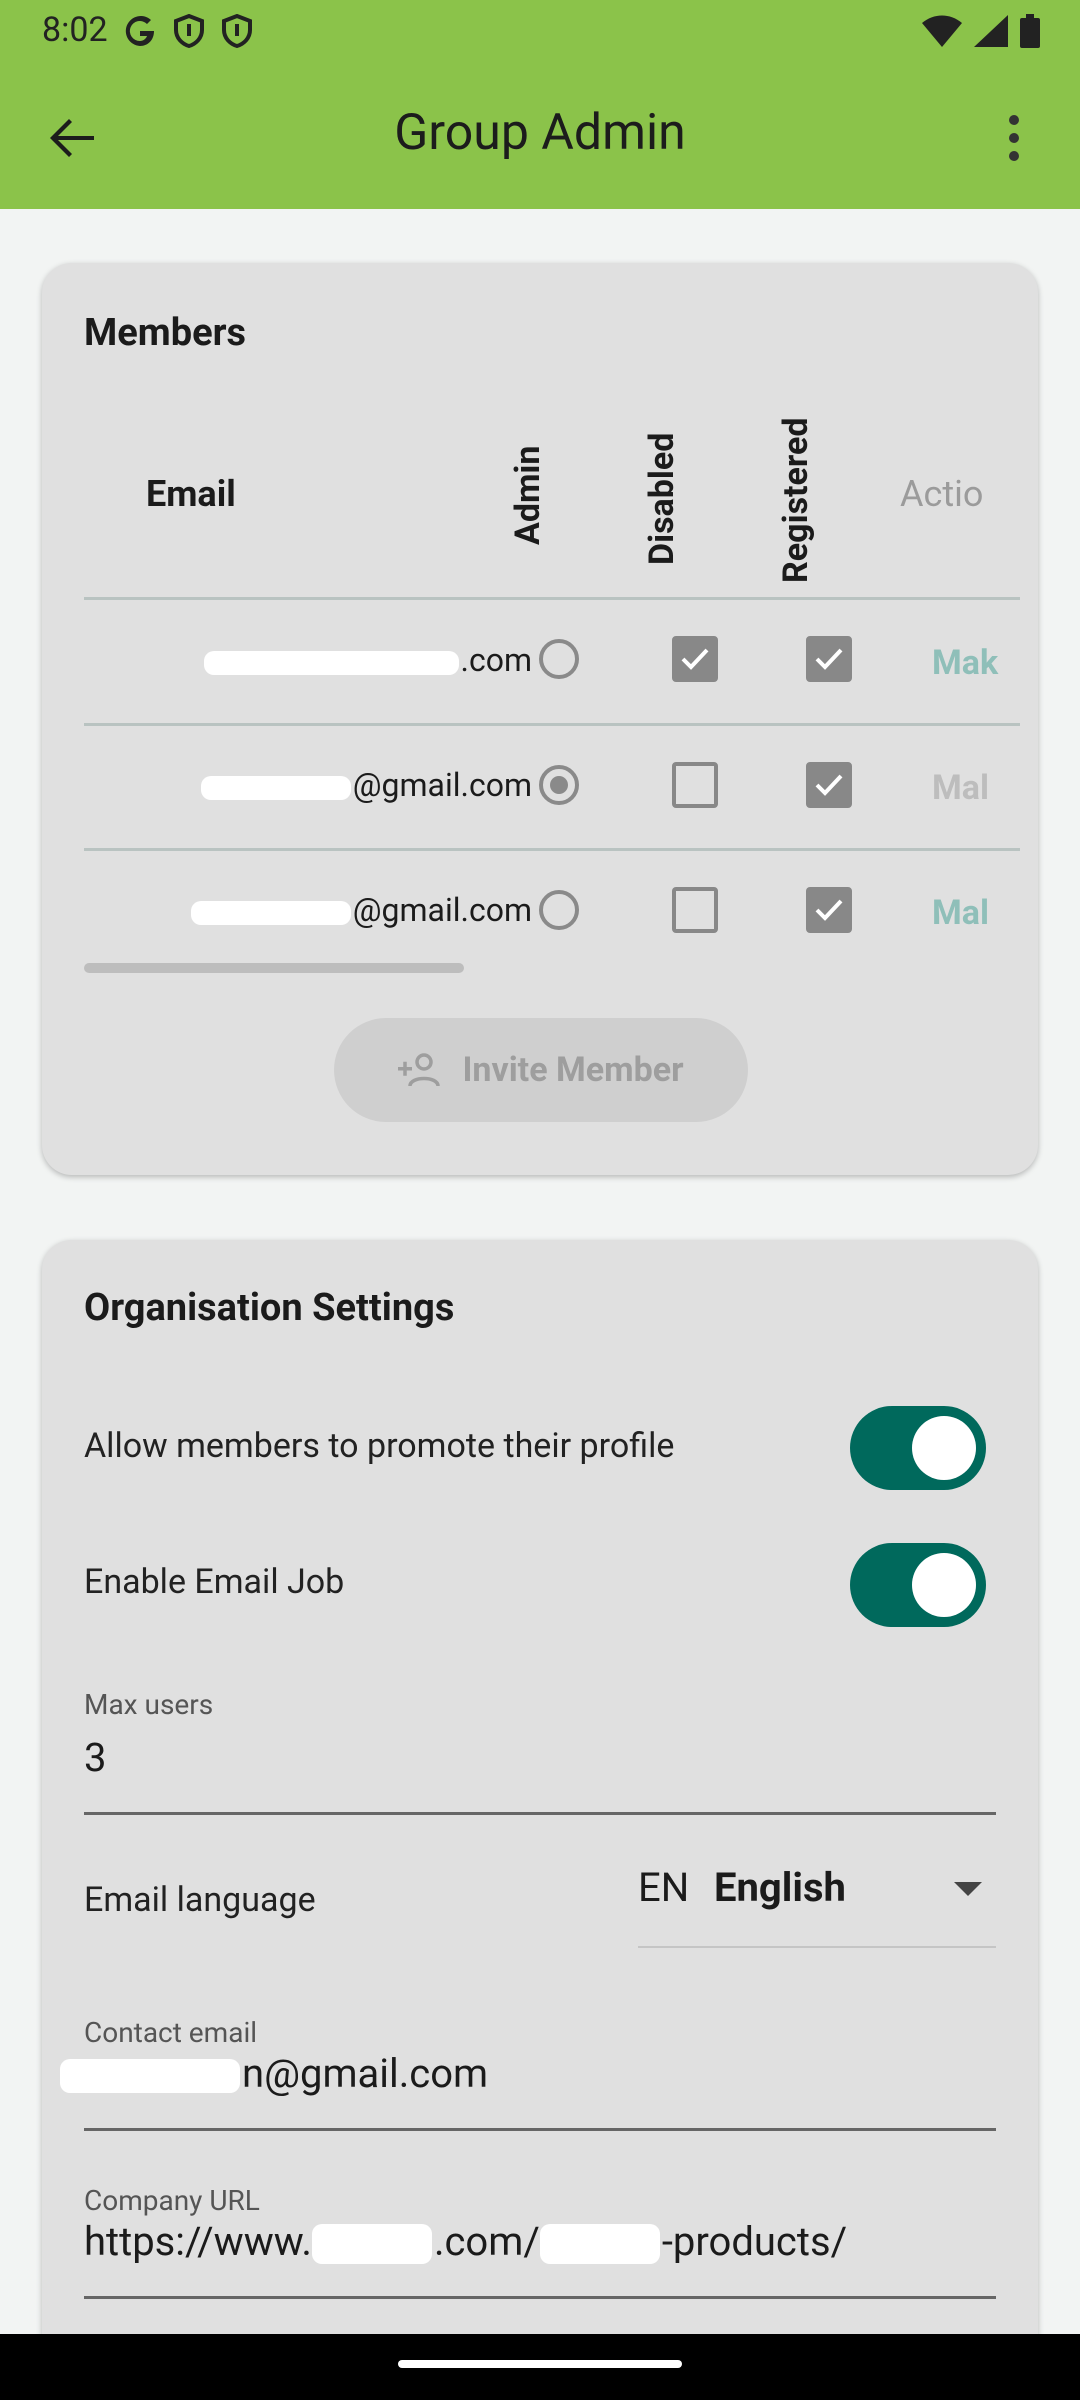  Describe the element at coordinates (664, 1887) in the screenshot. I see `language-code: EN` at that location.